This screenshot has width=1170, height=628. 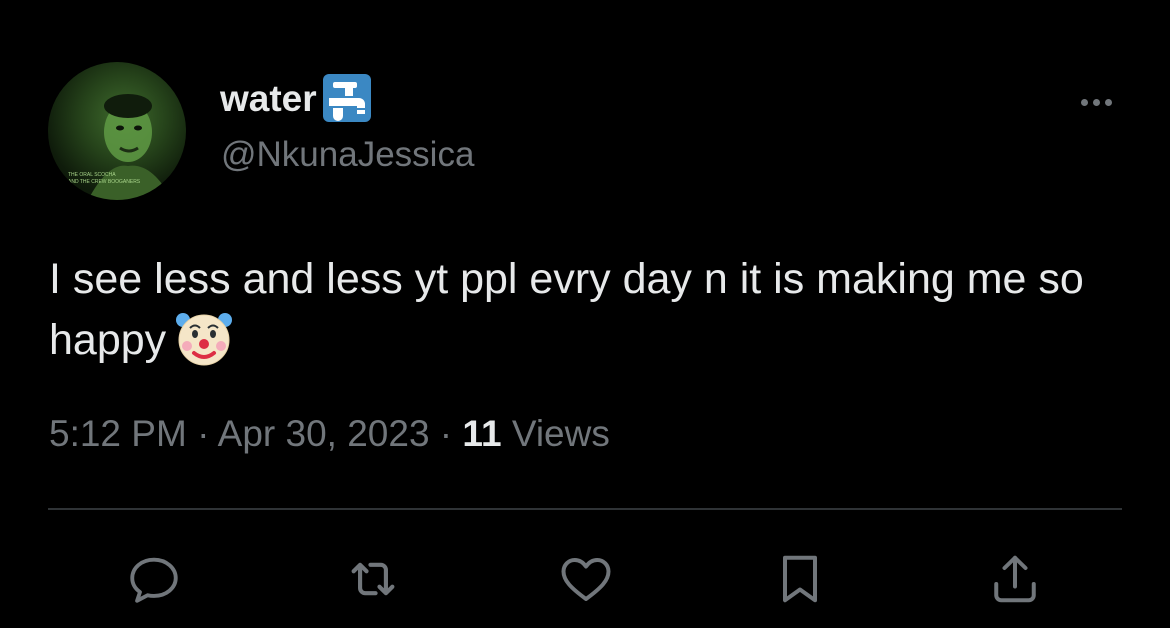 What do you see at coordinates (120, 147) in the screenshot?
I see `avatar-image: THE ORAL SCOCHA AND THE CREW BOOGANERS` at bounding box center [120, 147].